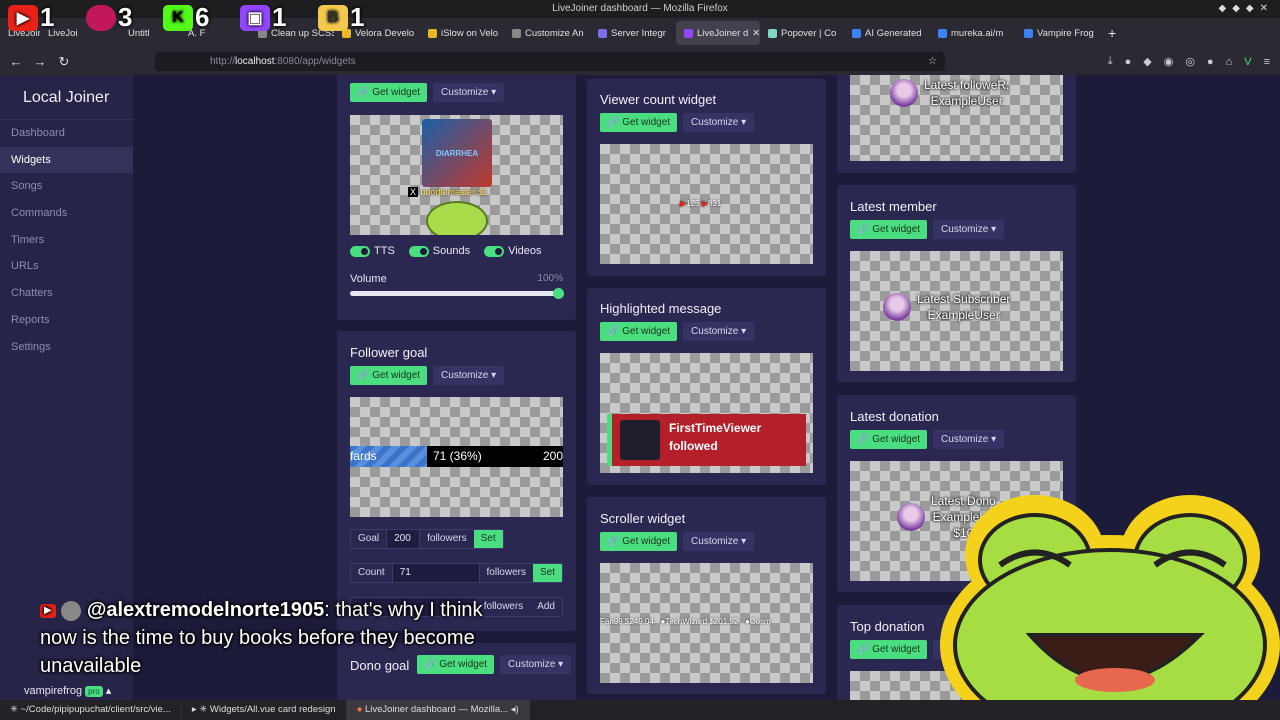 The height and width of the screenshot is (720, 1280). What do you see at coordinates (66, 240) in the screenshot?
I see `sidebar-item-timers: Timers` at bounding box center [66, 240].